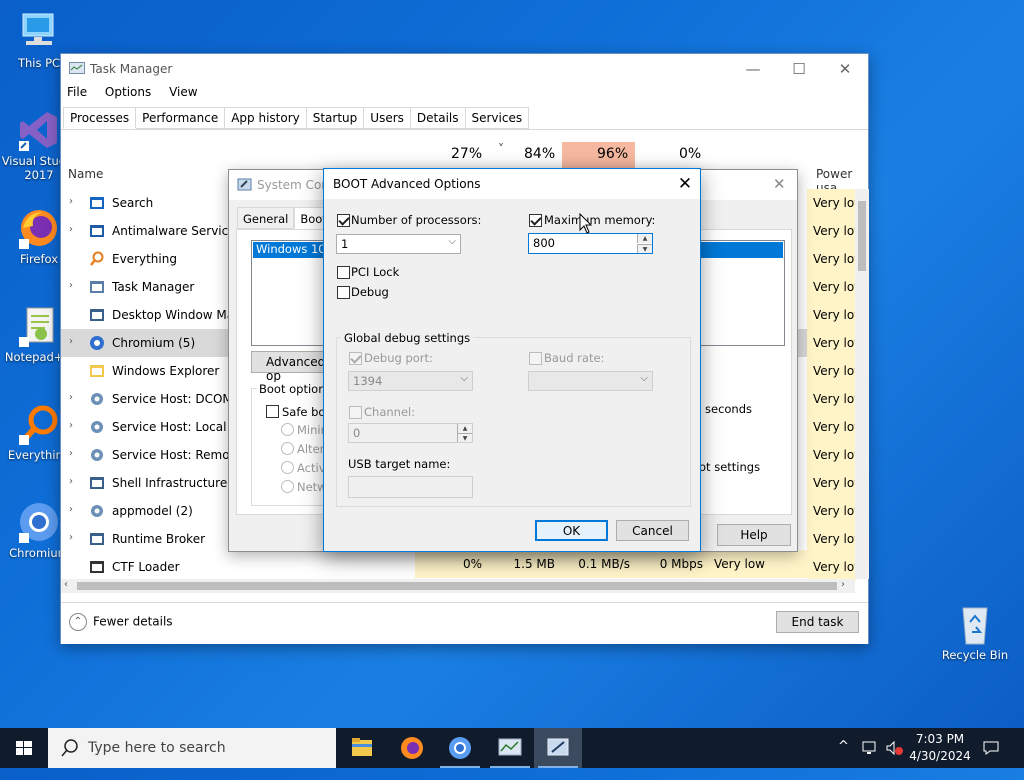 The image size is (1024, 780). What do you see at coordinates (335, 118) in the screenshot?
I see `tab-startup: Startup` at bounding box center [335, 118].